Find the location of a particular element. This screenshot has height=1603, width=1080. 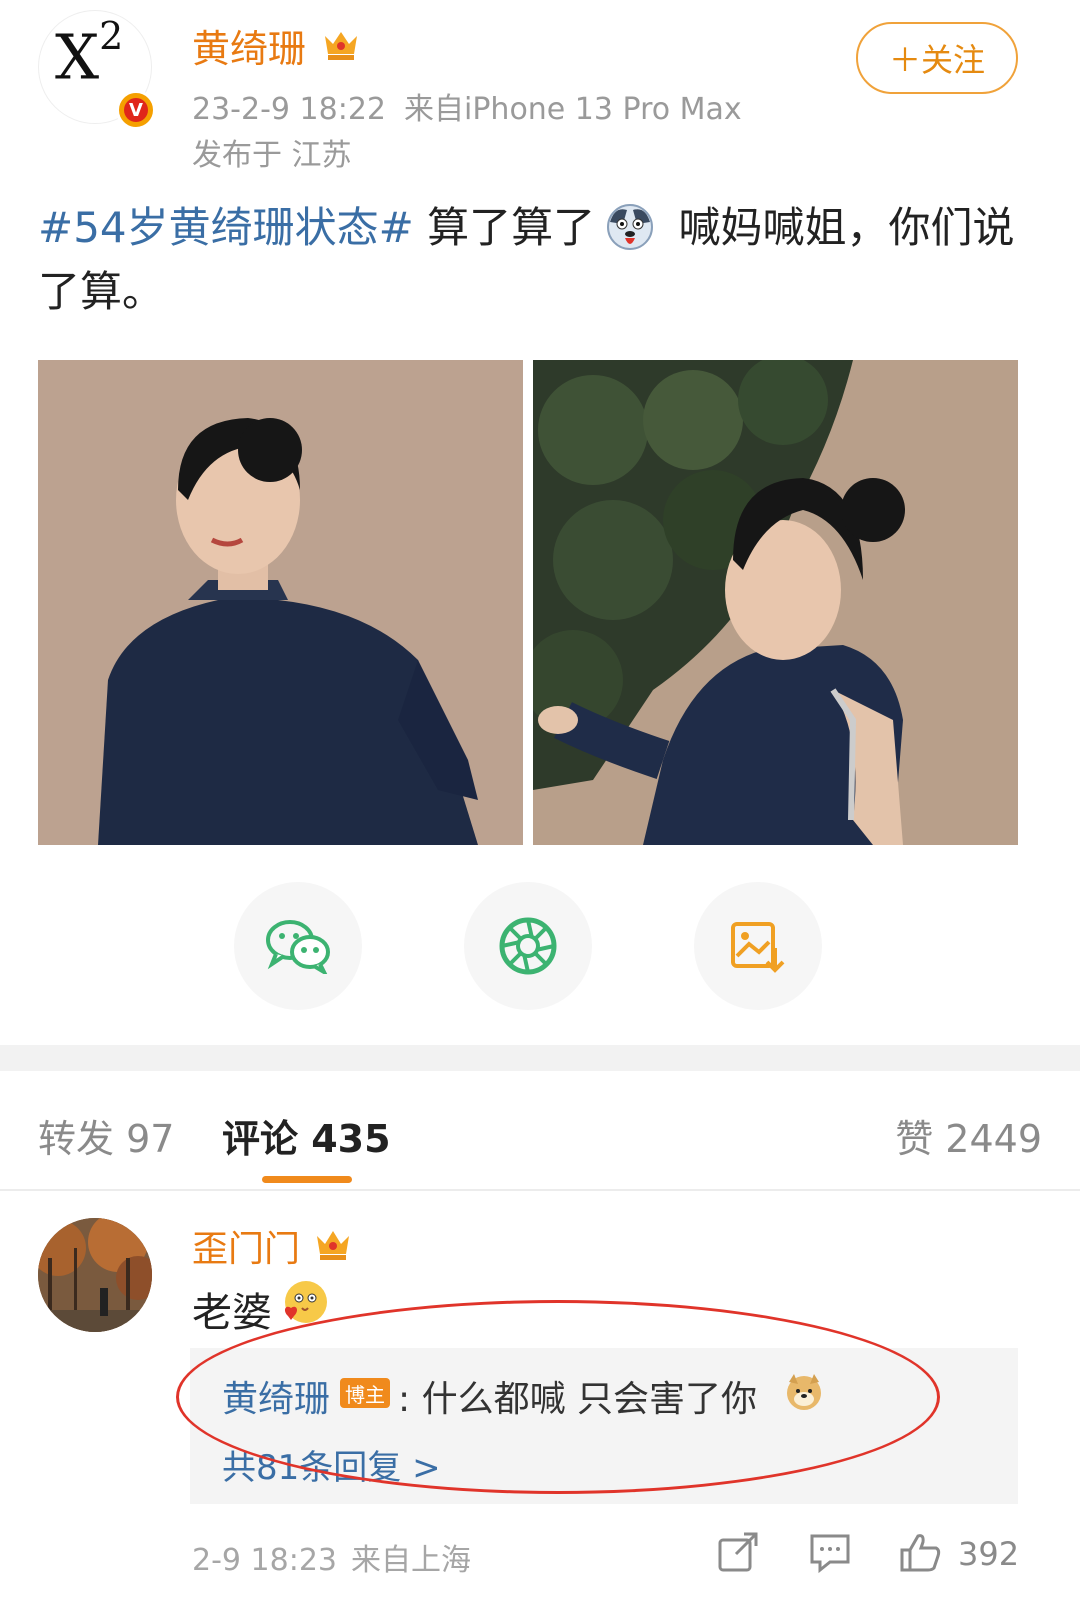

comment-meta: 2-9 18:23 来自上海 is located at coordinates (331, 1557).